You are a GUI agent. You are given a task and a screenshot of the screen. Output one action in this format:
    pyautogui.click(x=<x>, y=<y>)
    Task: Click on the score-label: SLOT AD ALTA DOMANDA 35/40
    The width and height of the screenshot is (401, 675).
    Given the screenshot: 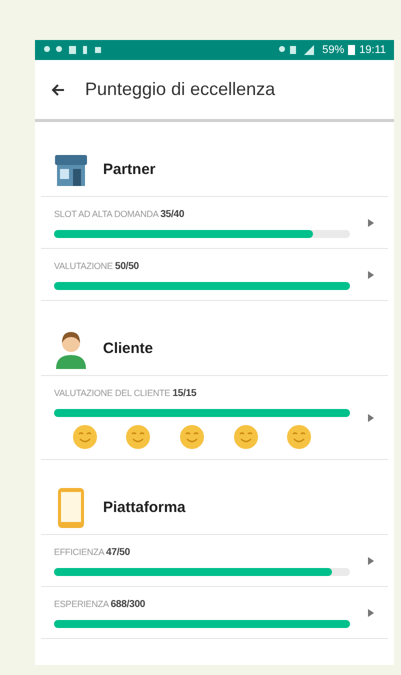 What is the action you would take?
    pyautogui.click(x=120, y=215)
    